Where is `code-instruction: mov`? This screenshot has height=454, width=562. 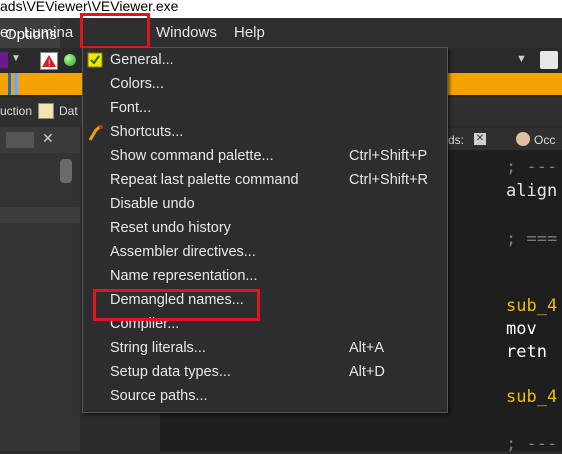 code-instruction: mov is located at coordinates (521, 329).